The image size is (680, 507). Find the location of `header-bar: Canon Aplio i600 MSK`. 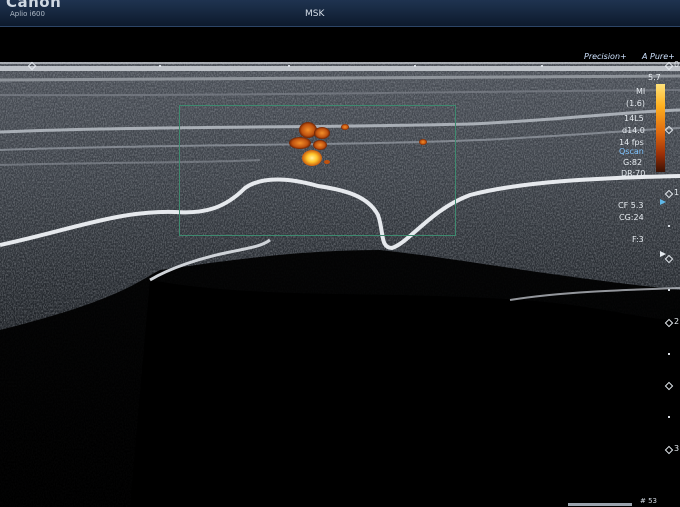

header-bar: Canon Aplio i600 MSK is located at coordinates (340, 13).